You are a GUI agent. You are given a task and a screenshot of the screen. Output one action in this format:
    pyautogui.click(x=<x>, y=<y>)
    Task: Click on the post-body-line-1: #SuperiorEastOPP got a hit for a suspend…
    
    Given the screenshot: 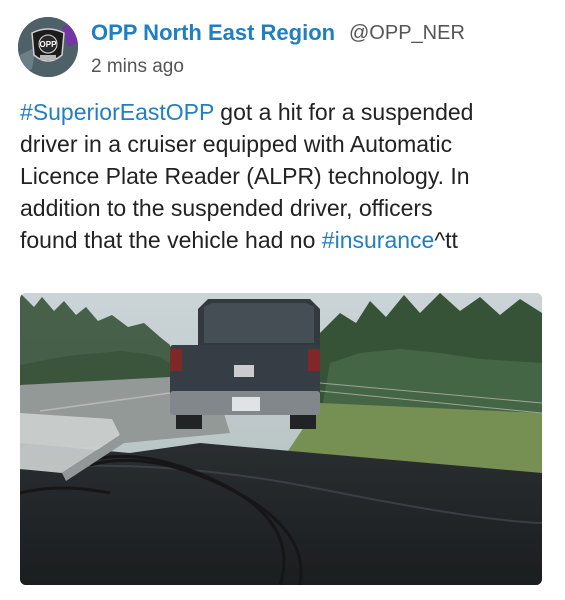 What is the action you would take?
    pyautogui.click(x=285, y=112)
    